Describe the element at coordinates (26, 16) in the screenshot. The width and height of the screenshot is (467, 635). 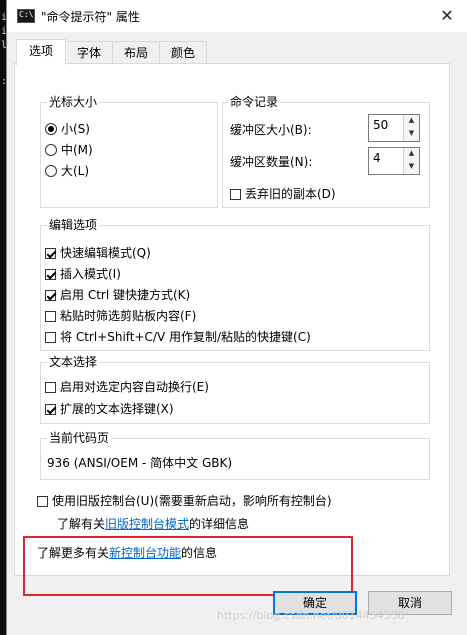
I see `console-app-icon: C:\` at that location.